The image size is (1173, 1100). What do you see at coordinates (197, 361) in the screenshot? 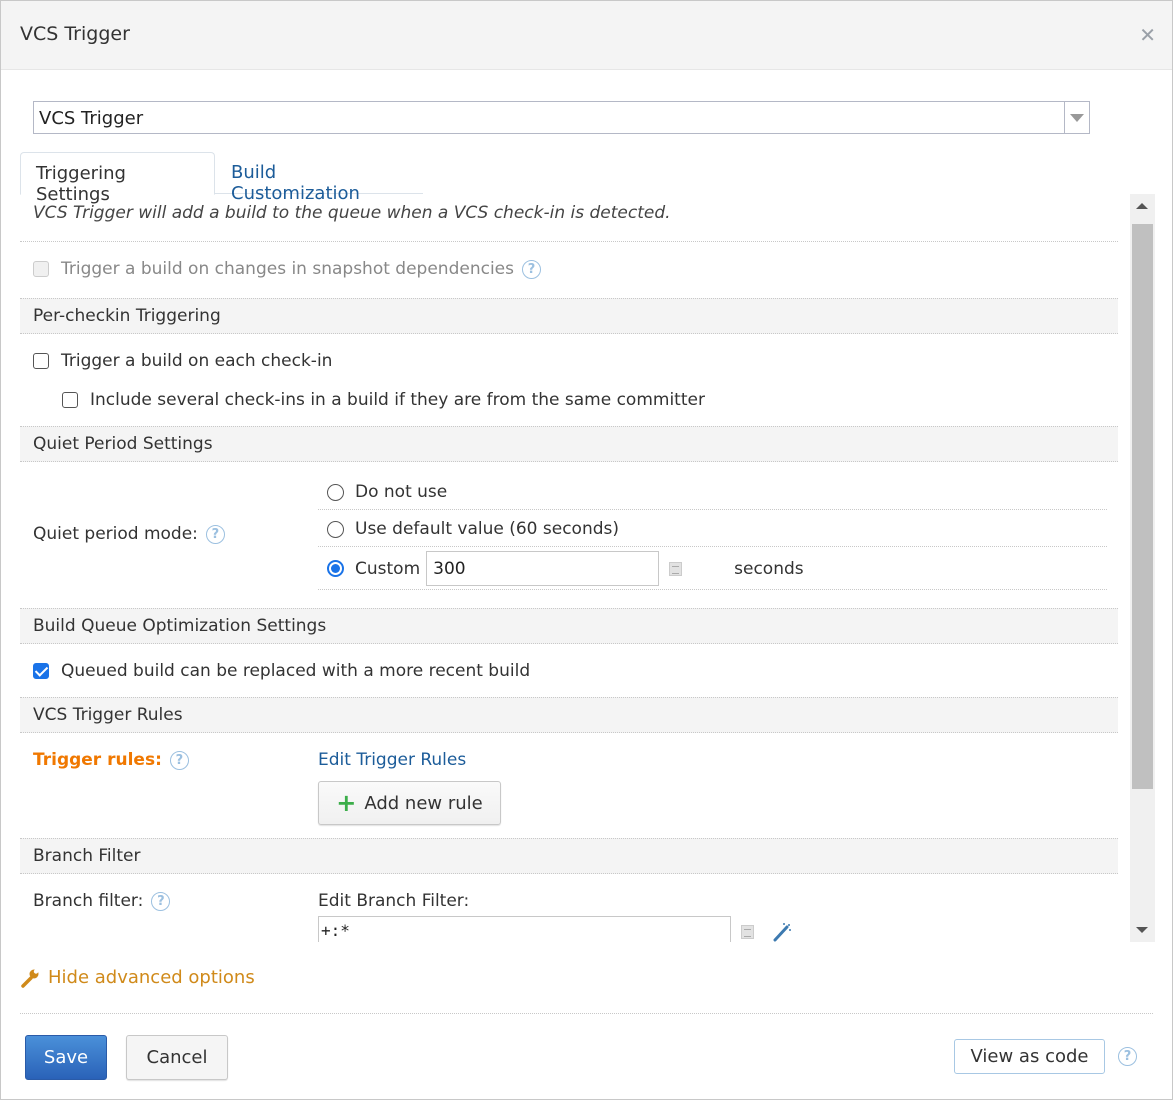
I see `each-checkin-label: Trigger a build on each check-in` at bounding box center [197, 361].